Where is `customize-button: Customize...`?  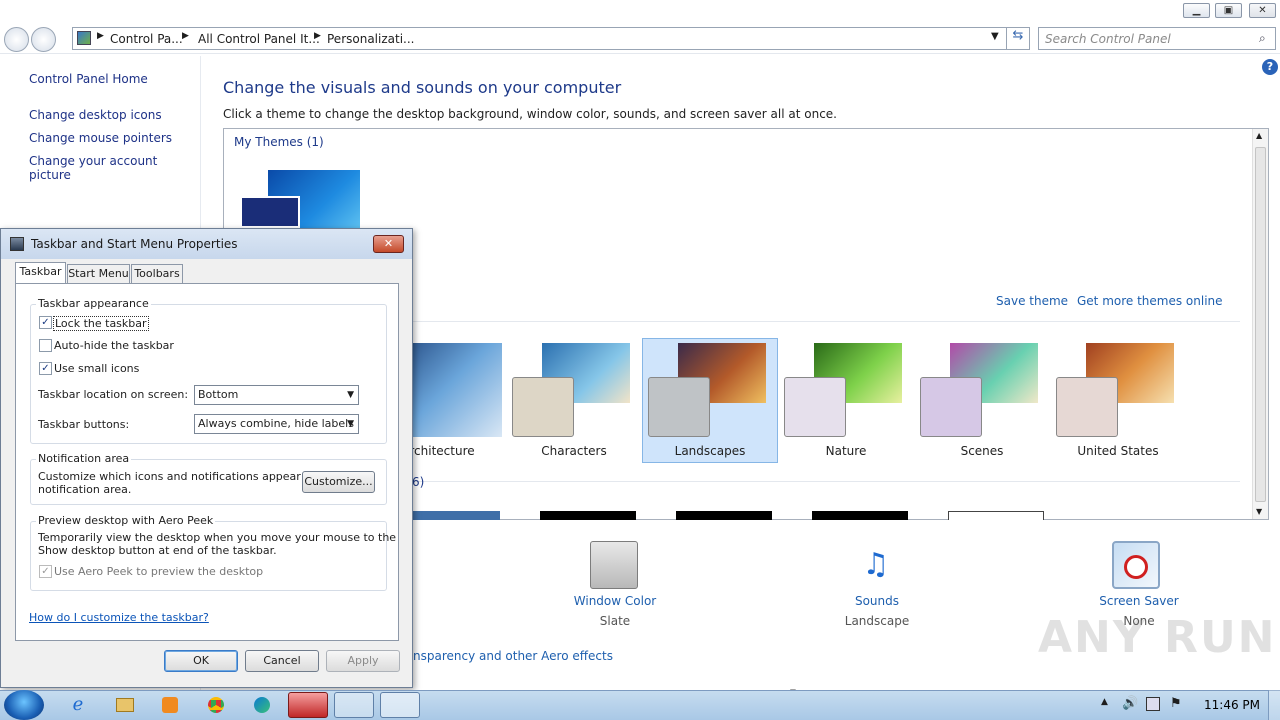
customize-button: Customize... is located at coordinates (338, 482).